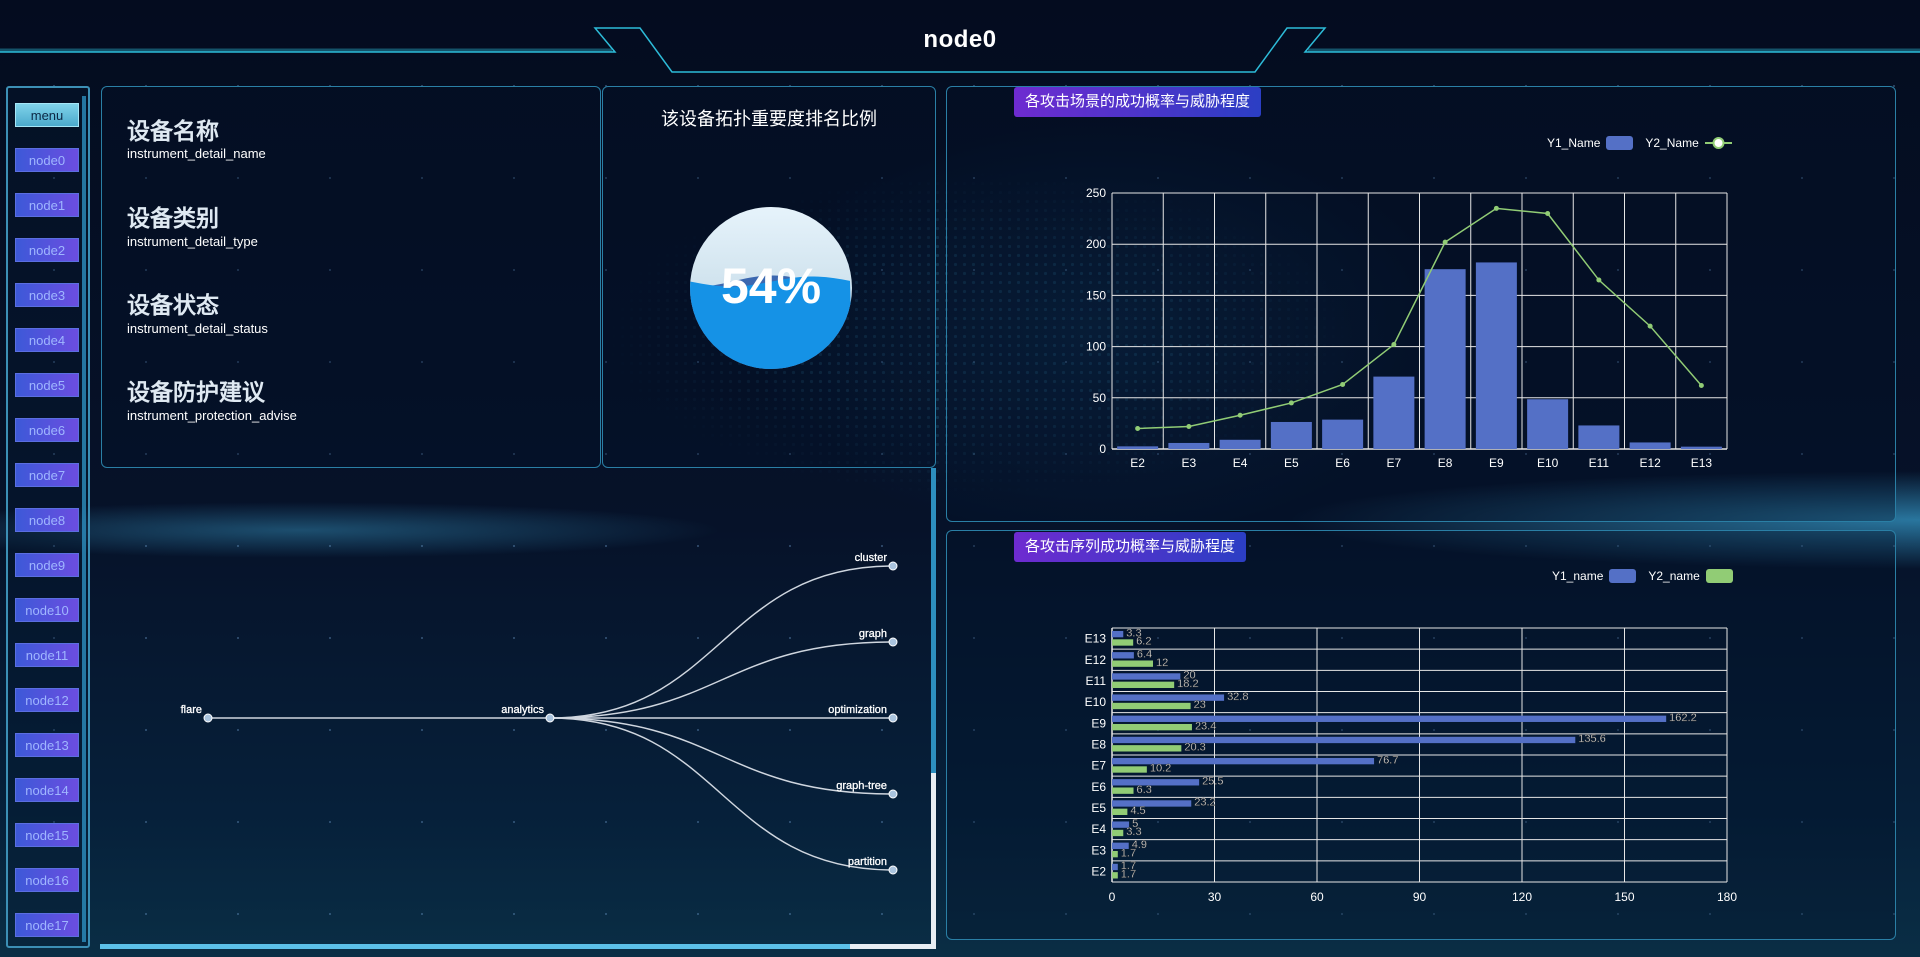  Describe the element at coordinates (1162, 663) in the screenshot. I see `data-label: 12` at that location.